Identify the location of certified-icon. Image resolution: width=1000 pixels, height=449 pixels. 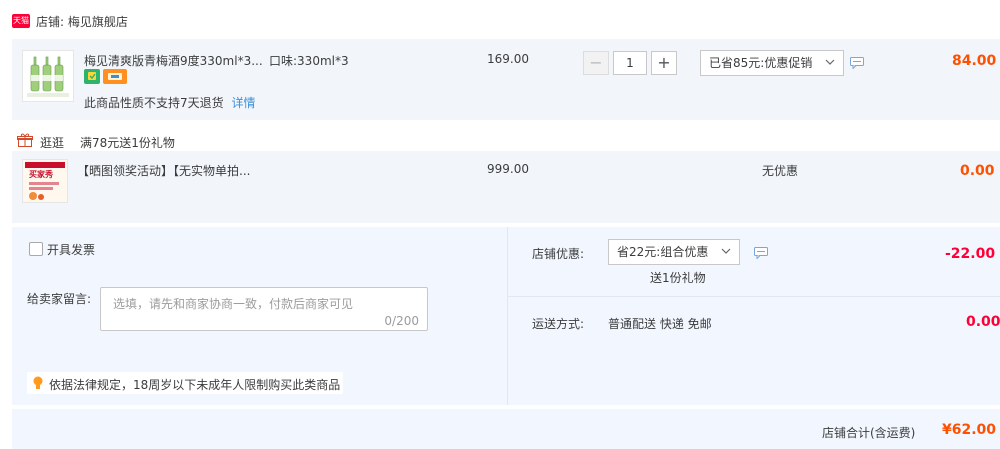
(92, 76).